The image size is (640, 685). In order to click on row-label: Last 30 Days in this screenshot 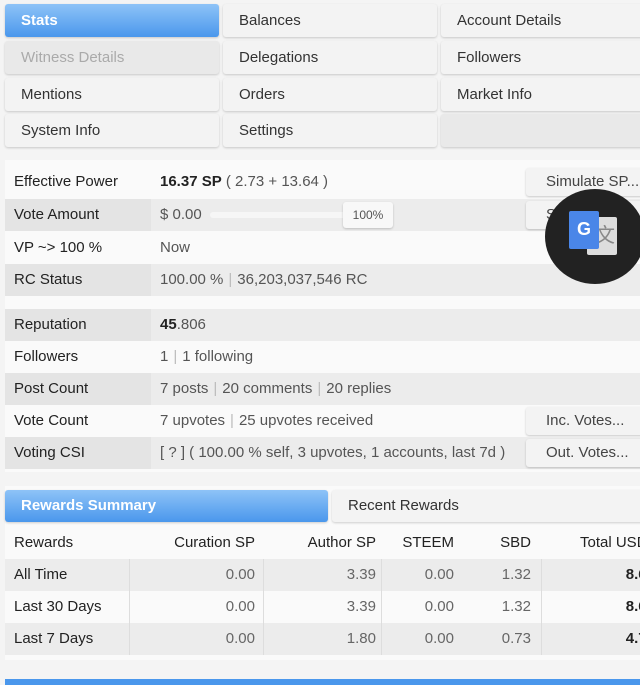, I will do `click(58, 606)`.